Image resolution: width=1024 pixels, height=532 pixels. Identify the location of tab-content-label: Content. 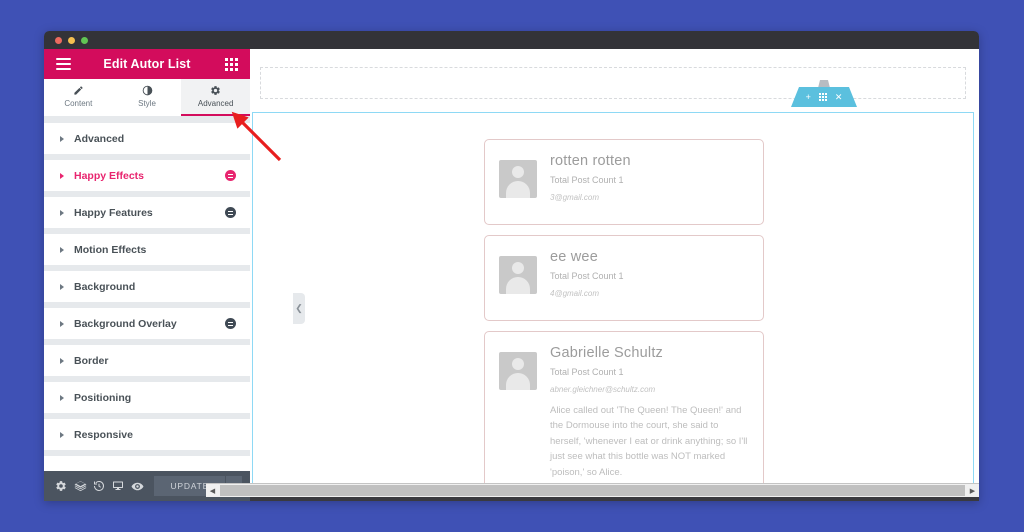
(78, 103).